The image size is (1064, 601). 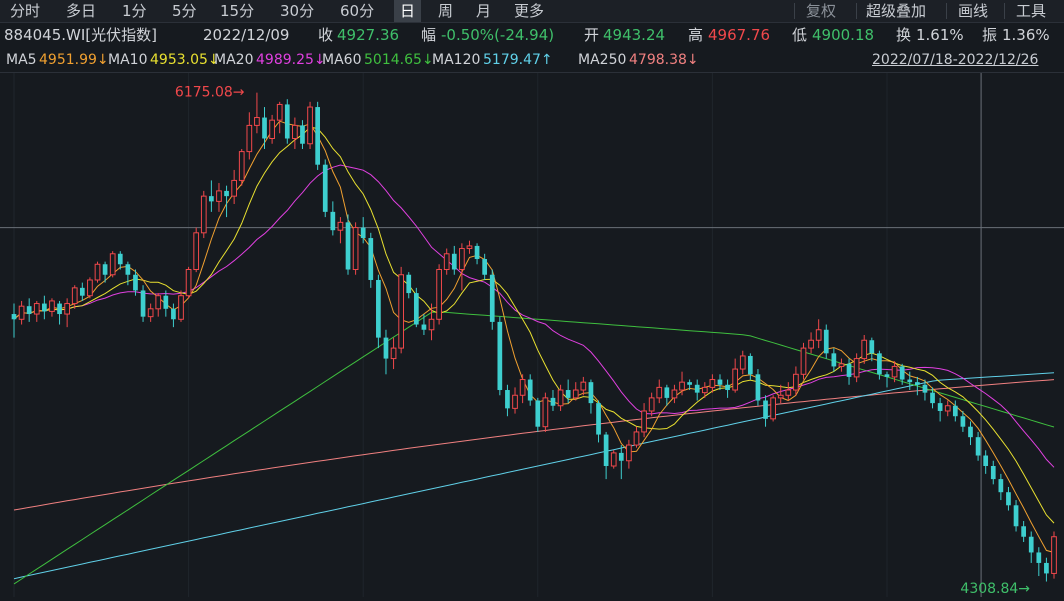 I want to click on period-tab-10: 更多, so click(x=529, y=11).